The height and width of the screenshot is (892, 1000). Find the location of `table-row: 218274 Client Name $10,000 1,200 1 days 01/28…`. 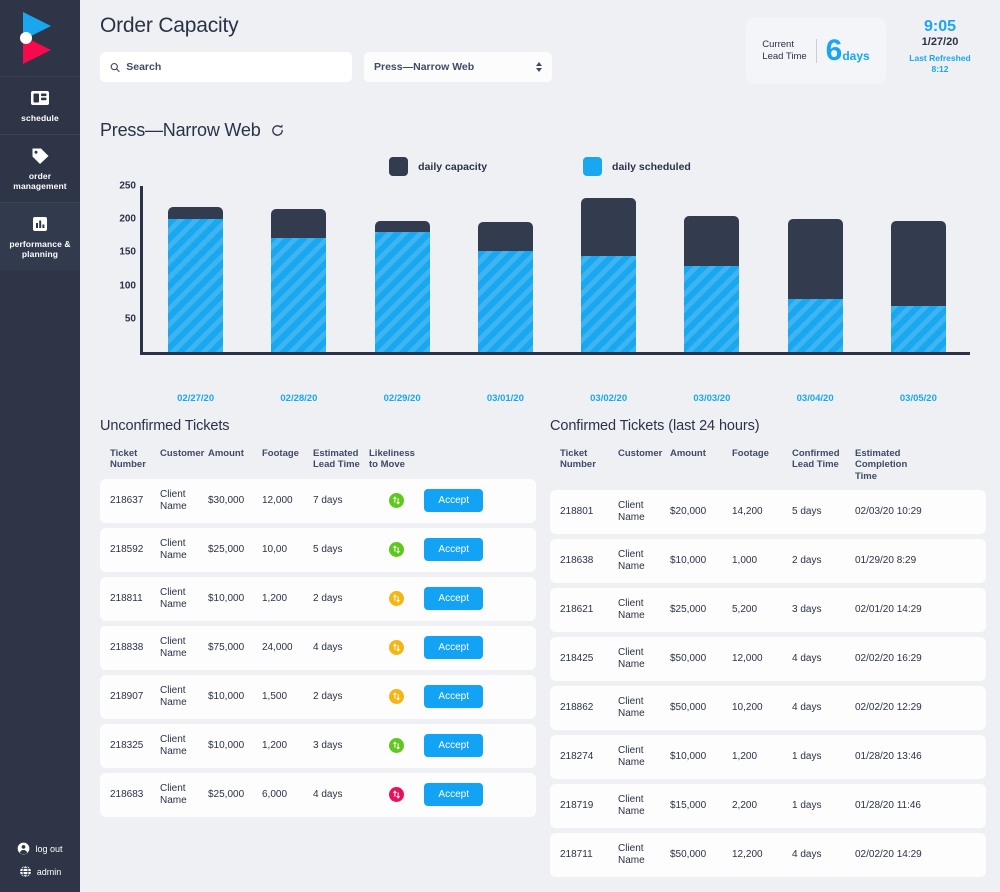

table-row: 218274 Client Name $10,000 1,200 1 days 01/28… is located at coordinates (768, 757).